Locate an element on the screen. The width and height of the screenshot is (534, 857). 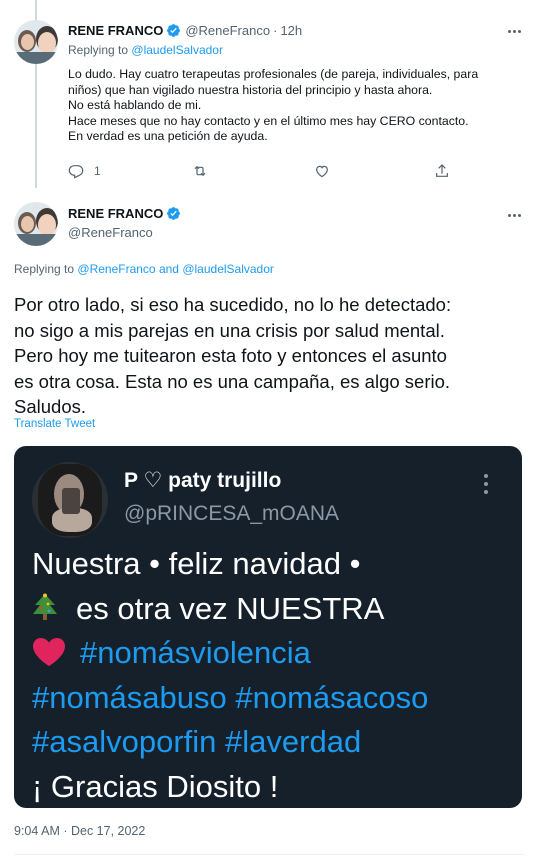
translate-tweet-link: Translate Tweet is located at coordinates (54, 424).